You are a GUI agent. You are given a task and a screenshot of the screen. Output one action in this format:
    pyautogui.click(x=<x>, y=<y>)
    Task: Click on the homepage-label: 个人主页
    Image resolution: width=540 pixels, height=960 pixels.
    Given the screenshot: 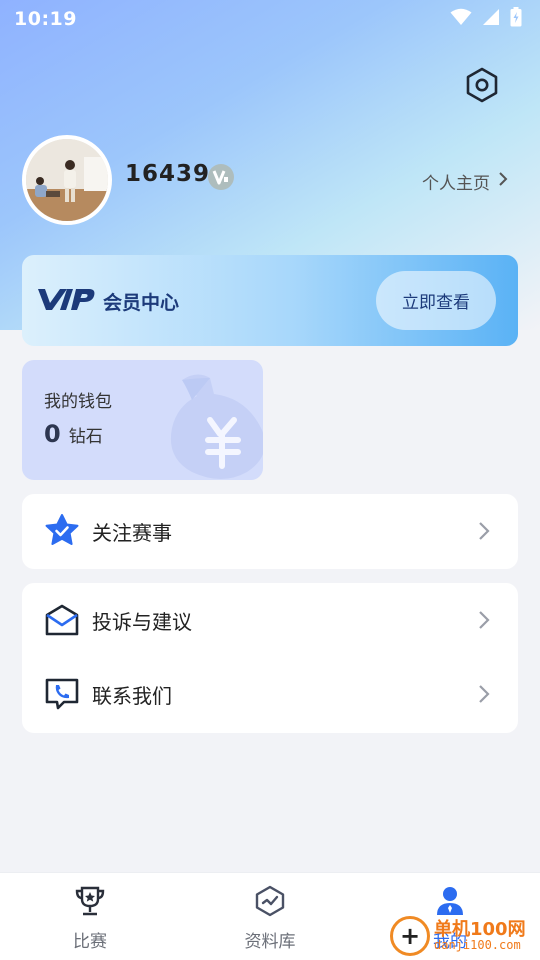 What is the action you would take?
    pyautogui.click(x=456, y=184)
    